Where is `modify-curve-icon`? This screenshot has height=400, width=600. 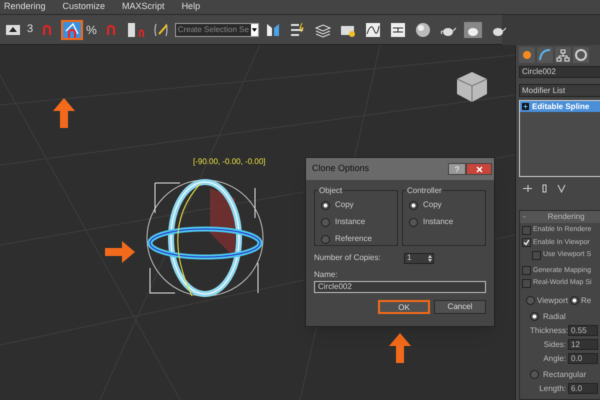 modify-curve-icon is located at coordinates (545, 55).